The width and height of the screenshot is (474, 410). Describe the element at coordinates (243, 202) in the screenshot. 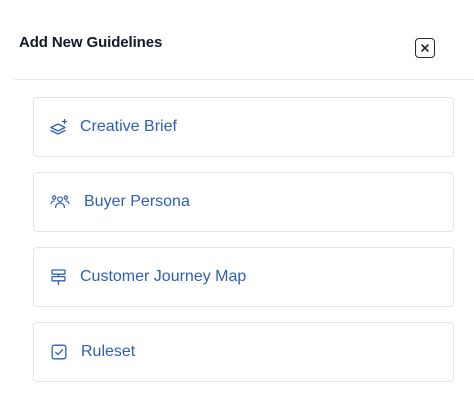

I see `guideline-item-buyer-persona: Buyer Persona` at that location.